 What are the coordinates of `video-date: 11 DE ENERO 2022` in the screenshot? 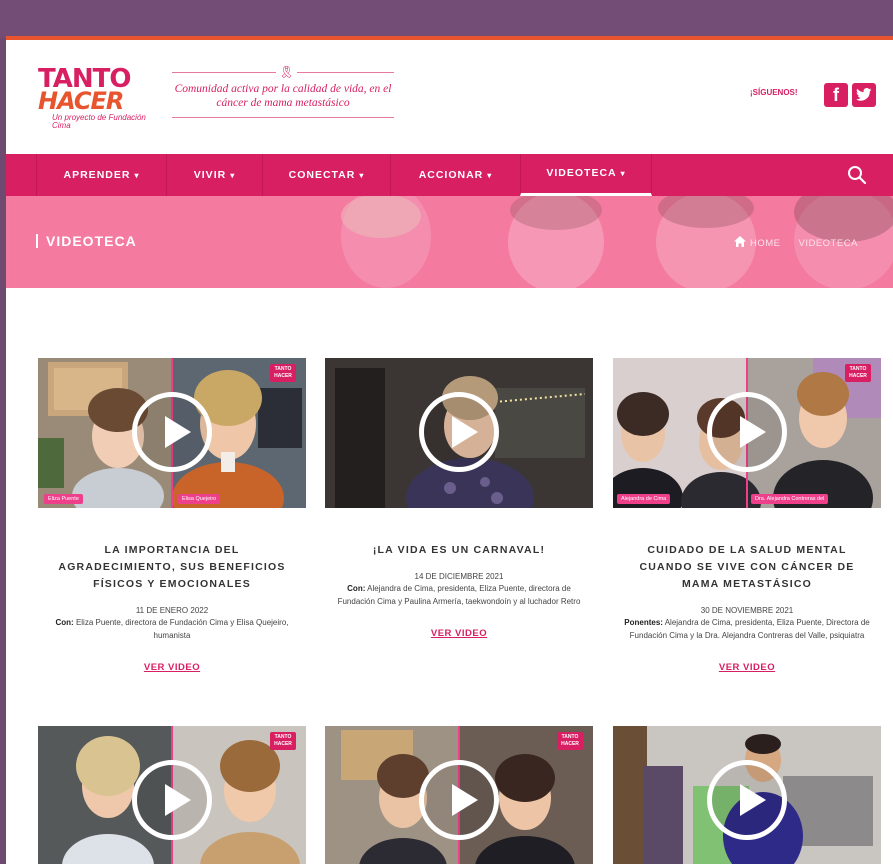 It's located at (172, 610).